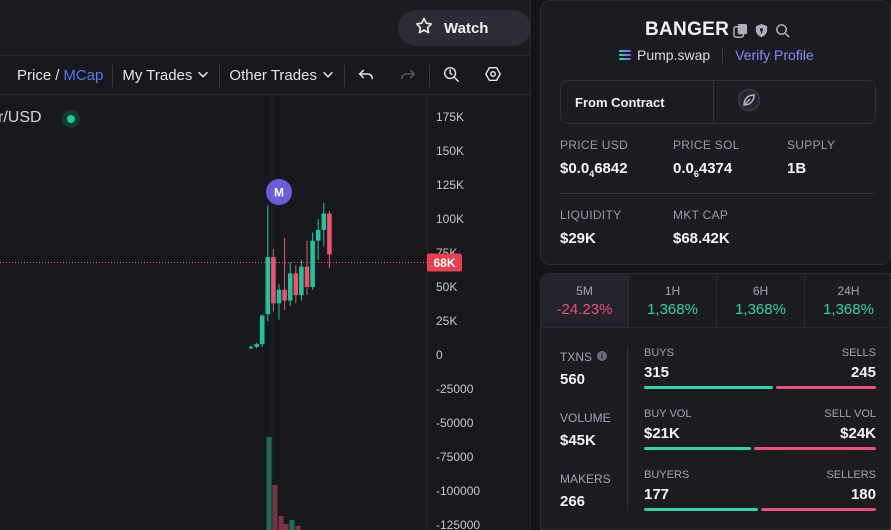  I want to click on from-contract-tab: From Contract, so click(637, 102).